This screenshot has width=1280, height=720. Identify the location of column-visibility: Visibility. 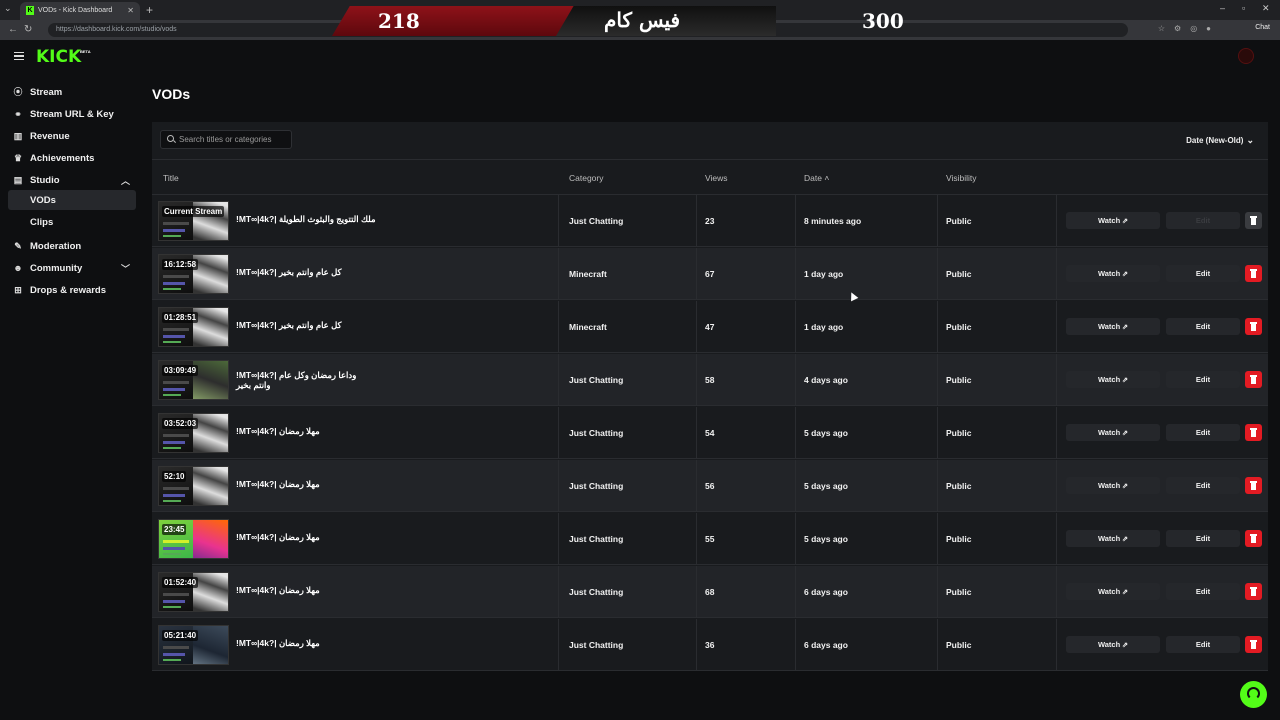
(961, 178).